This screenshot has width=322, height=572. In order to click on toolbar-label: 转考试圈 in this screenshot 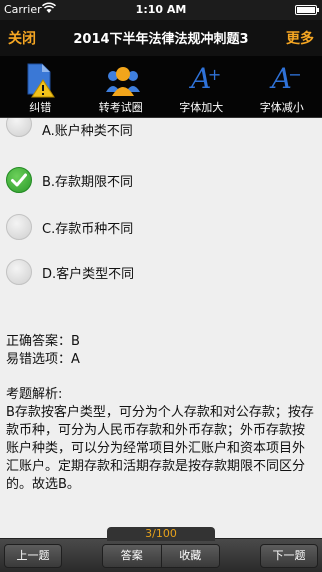, I will do `click(120, 107)`.